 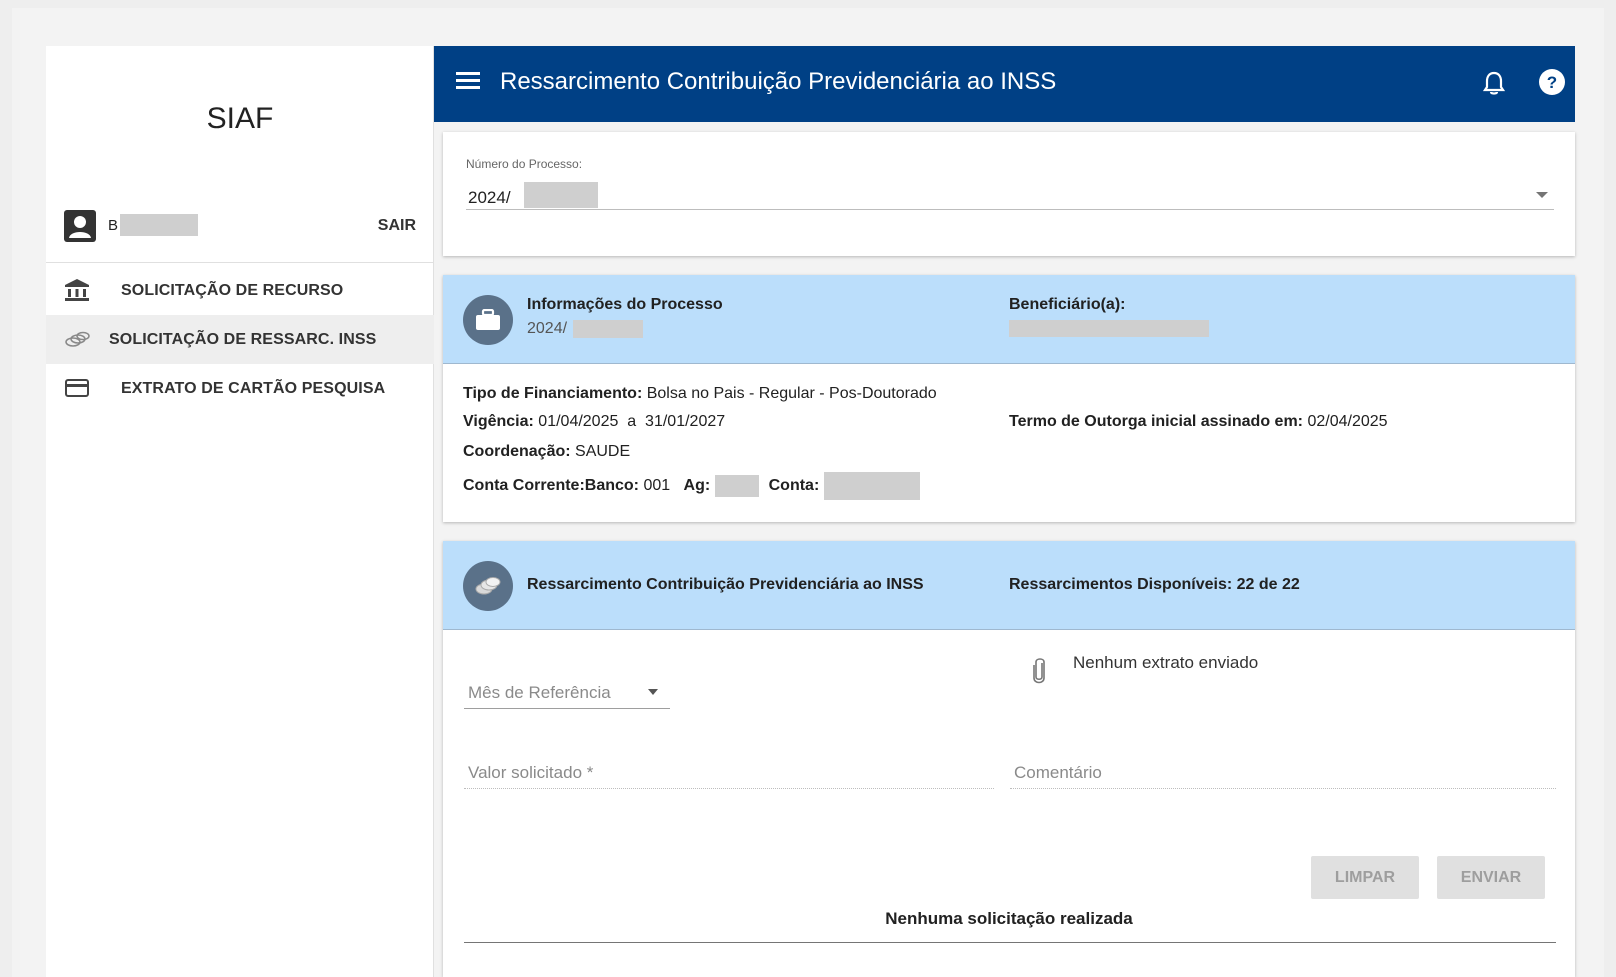 What do you see at coordinates (871, 486) in the screenshot?
I see `redacted-account` at bounding box center [871, 486].